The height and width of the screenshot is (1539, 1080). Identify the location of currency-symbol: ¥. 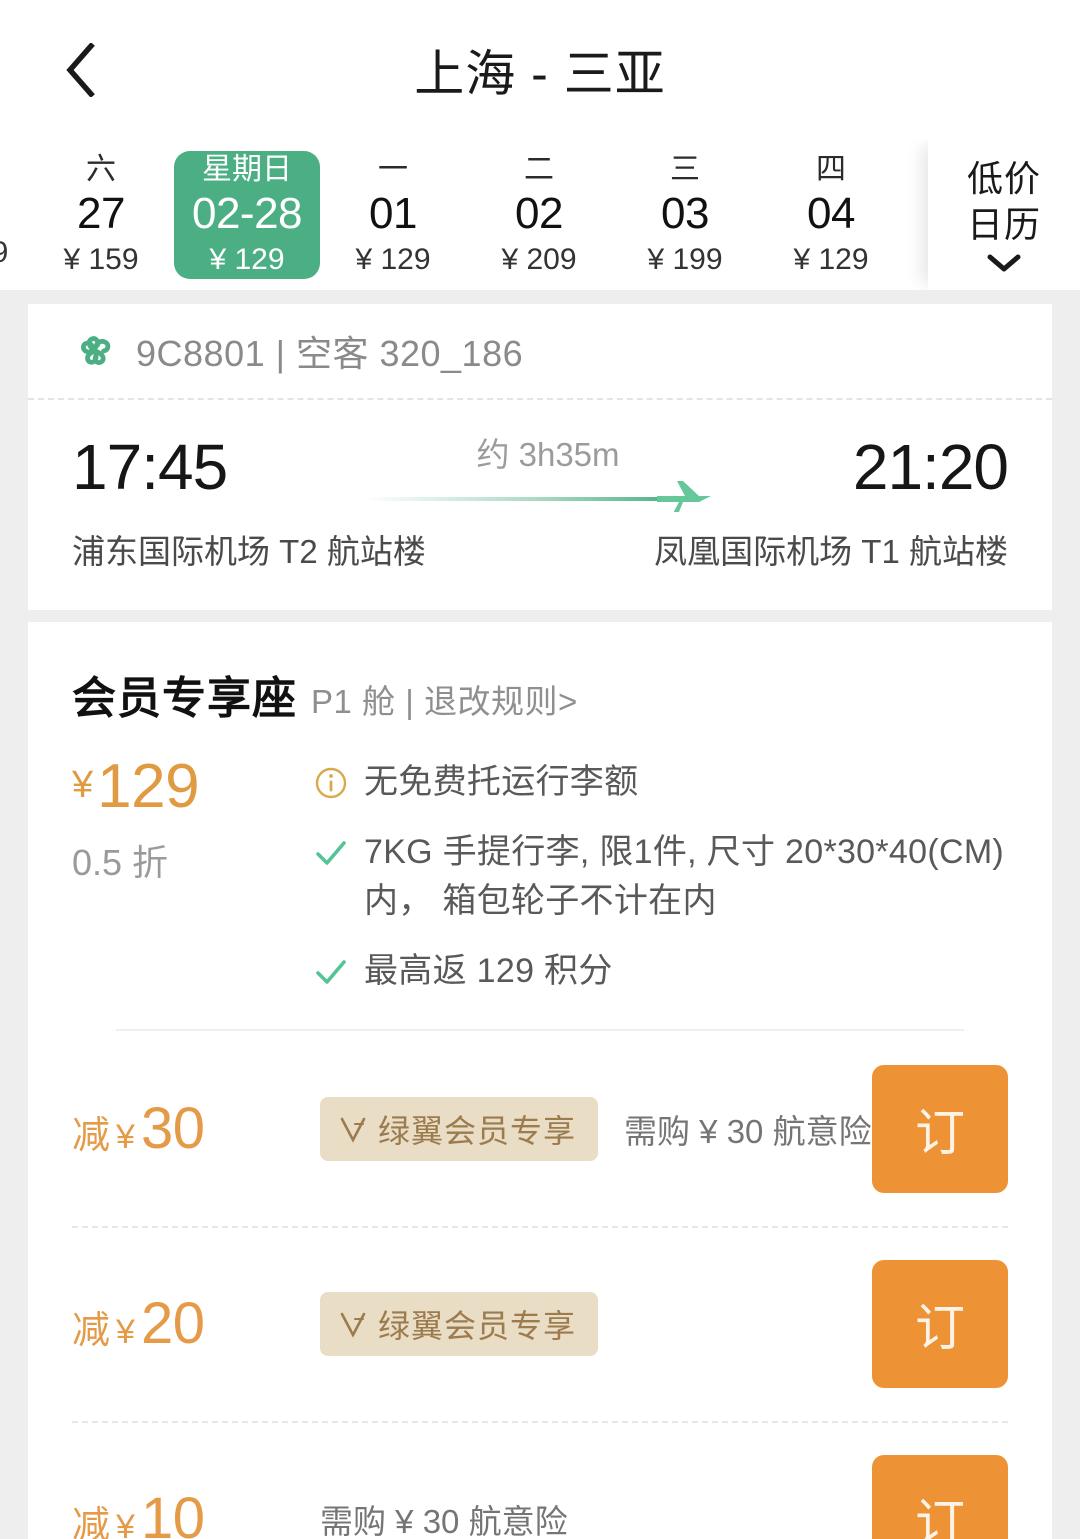
(83, 785).